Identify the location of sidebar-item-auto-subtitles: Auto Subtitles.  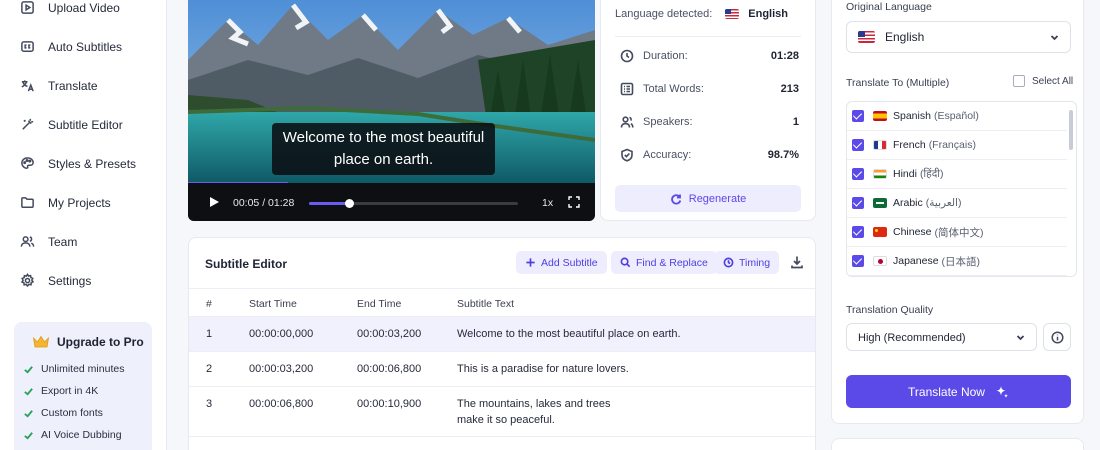
(71, 46).